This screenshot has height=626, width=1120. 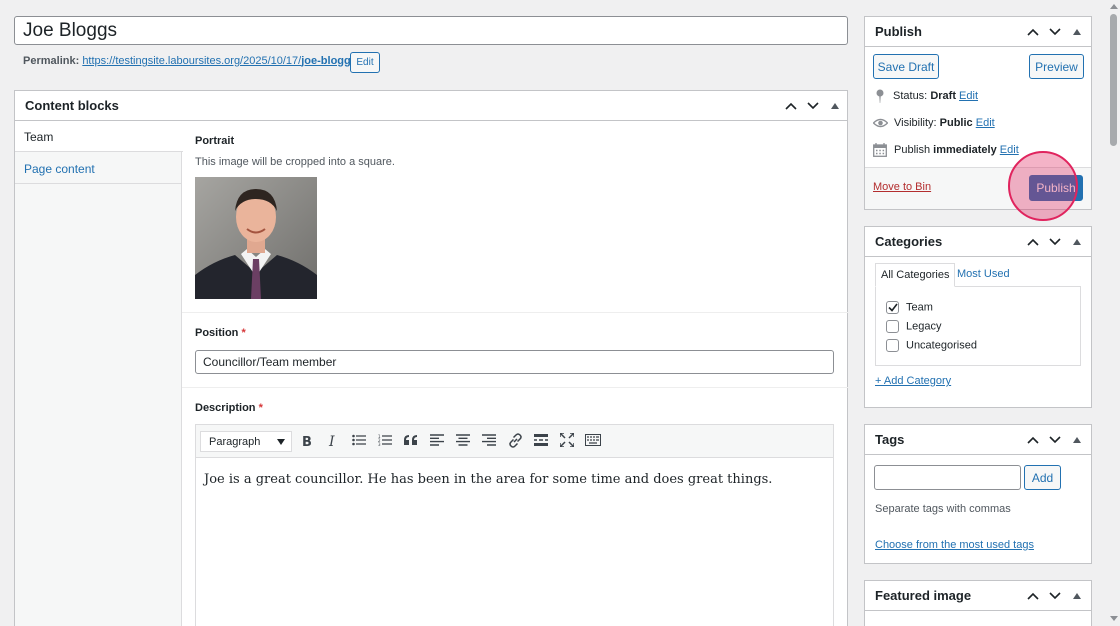 I want to click on description-label: Description *, so click(x=229, y=408).